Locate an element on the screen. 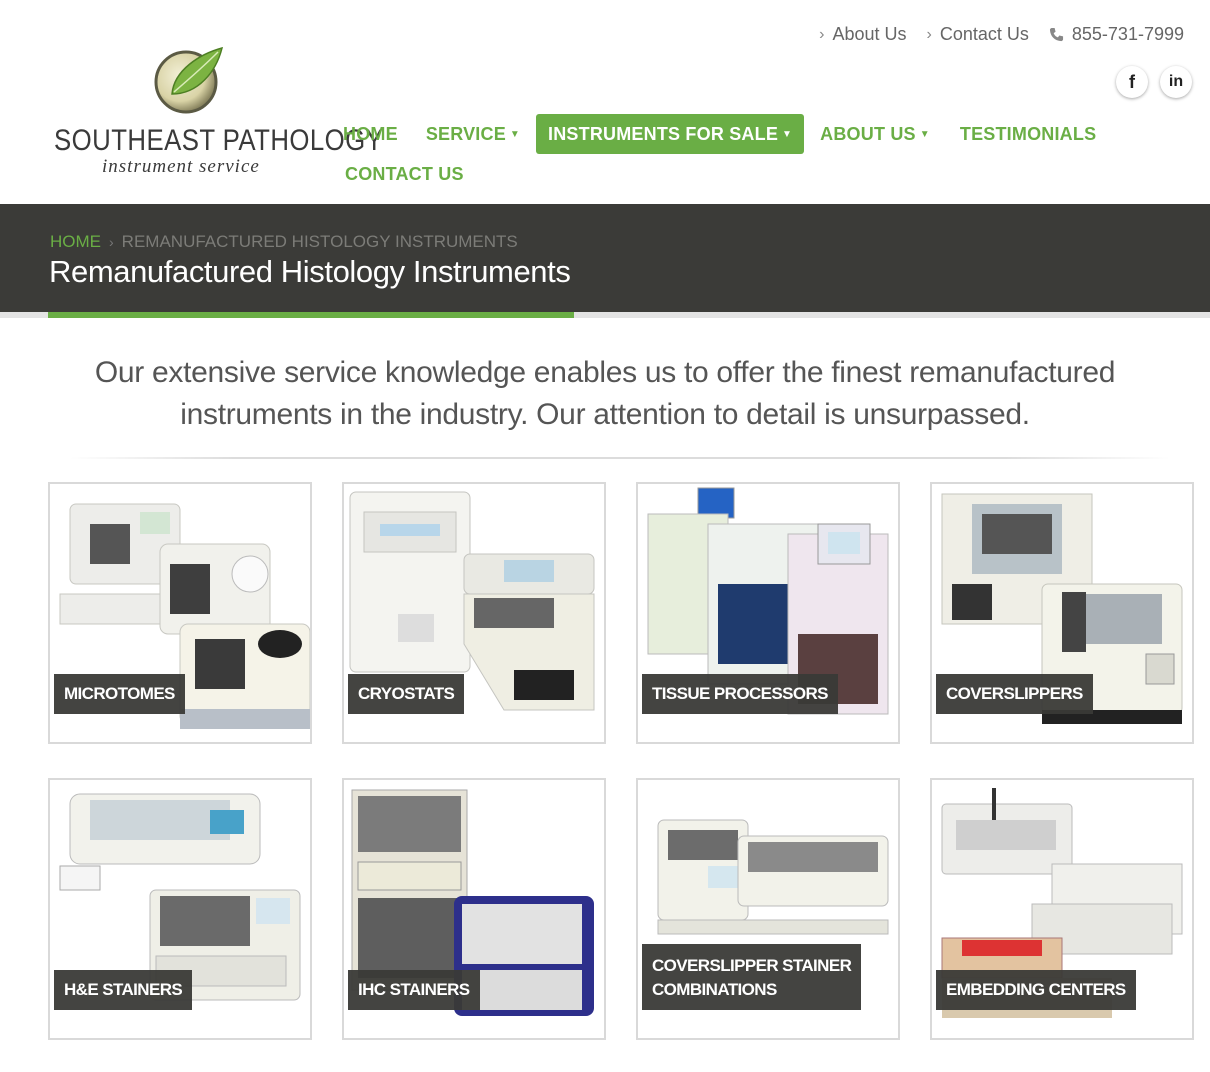 This screenshot has height=1072, width=1210. facebook-icon: f is located at coordinates (1132, 82).